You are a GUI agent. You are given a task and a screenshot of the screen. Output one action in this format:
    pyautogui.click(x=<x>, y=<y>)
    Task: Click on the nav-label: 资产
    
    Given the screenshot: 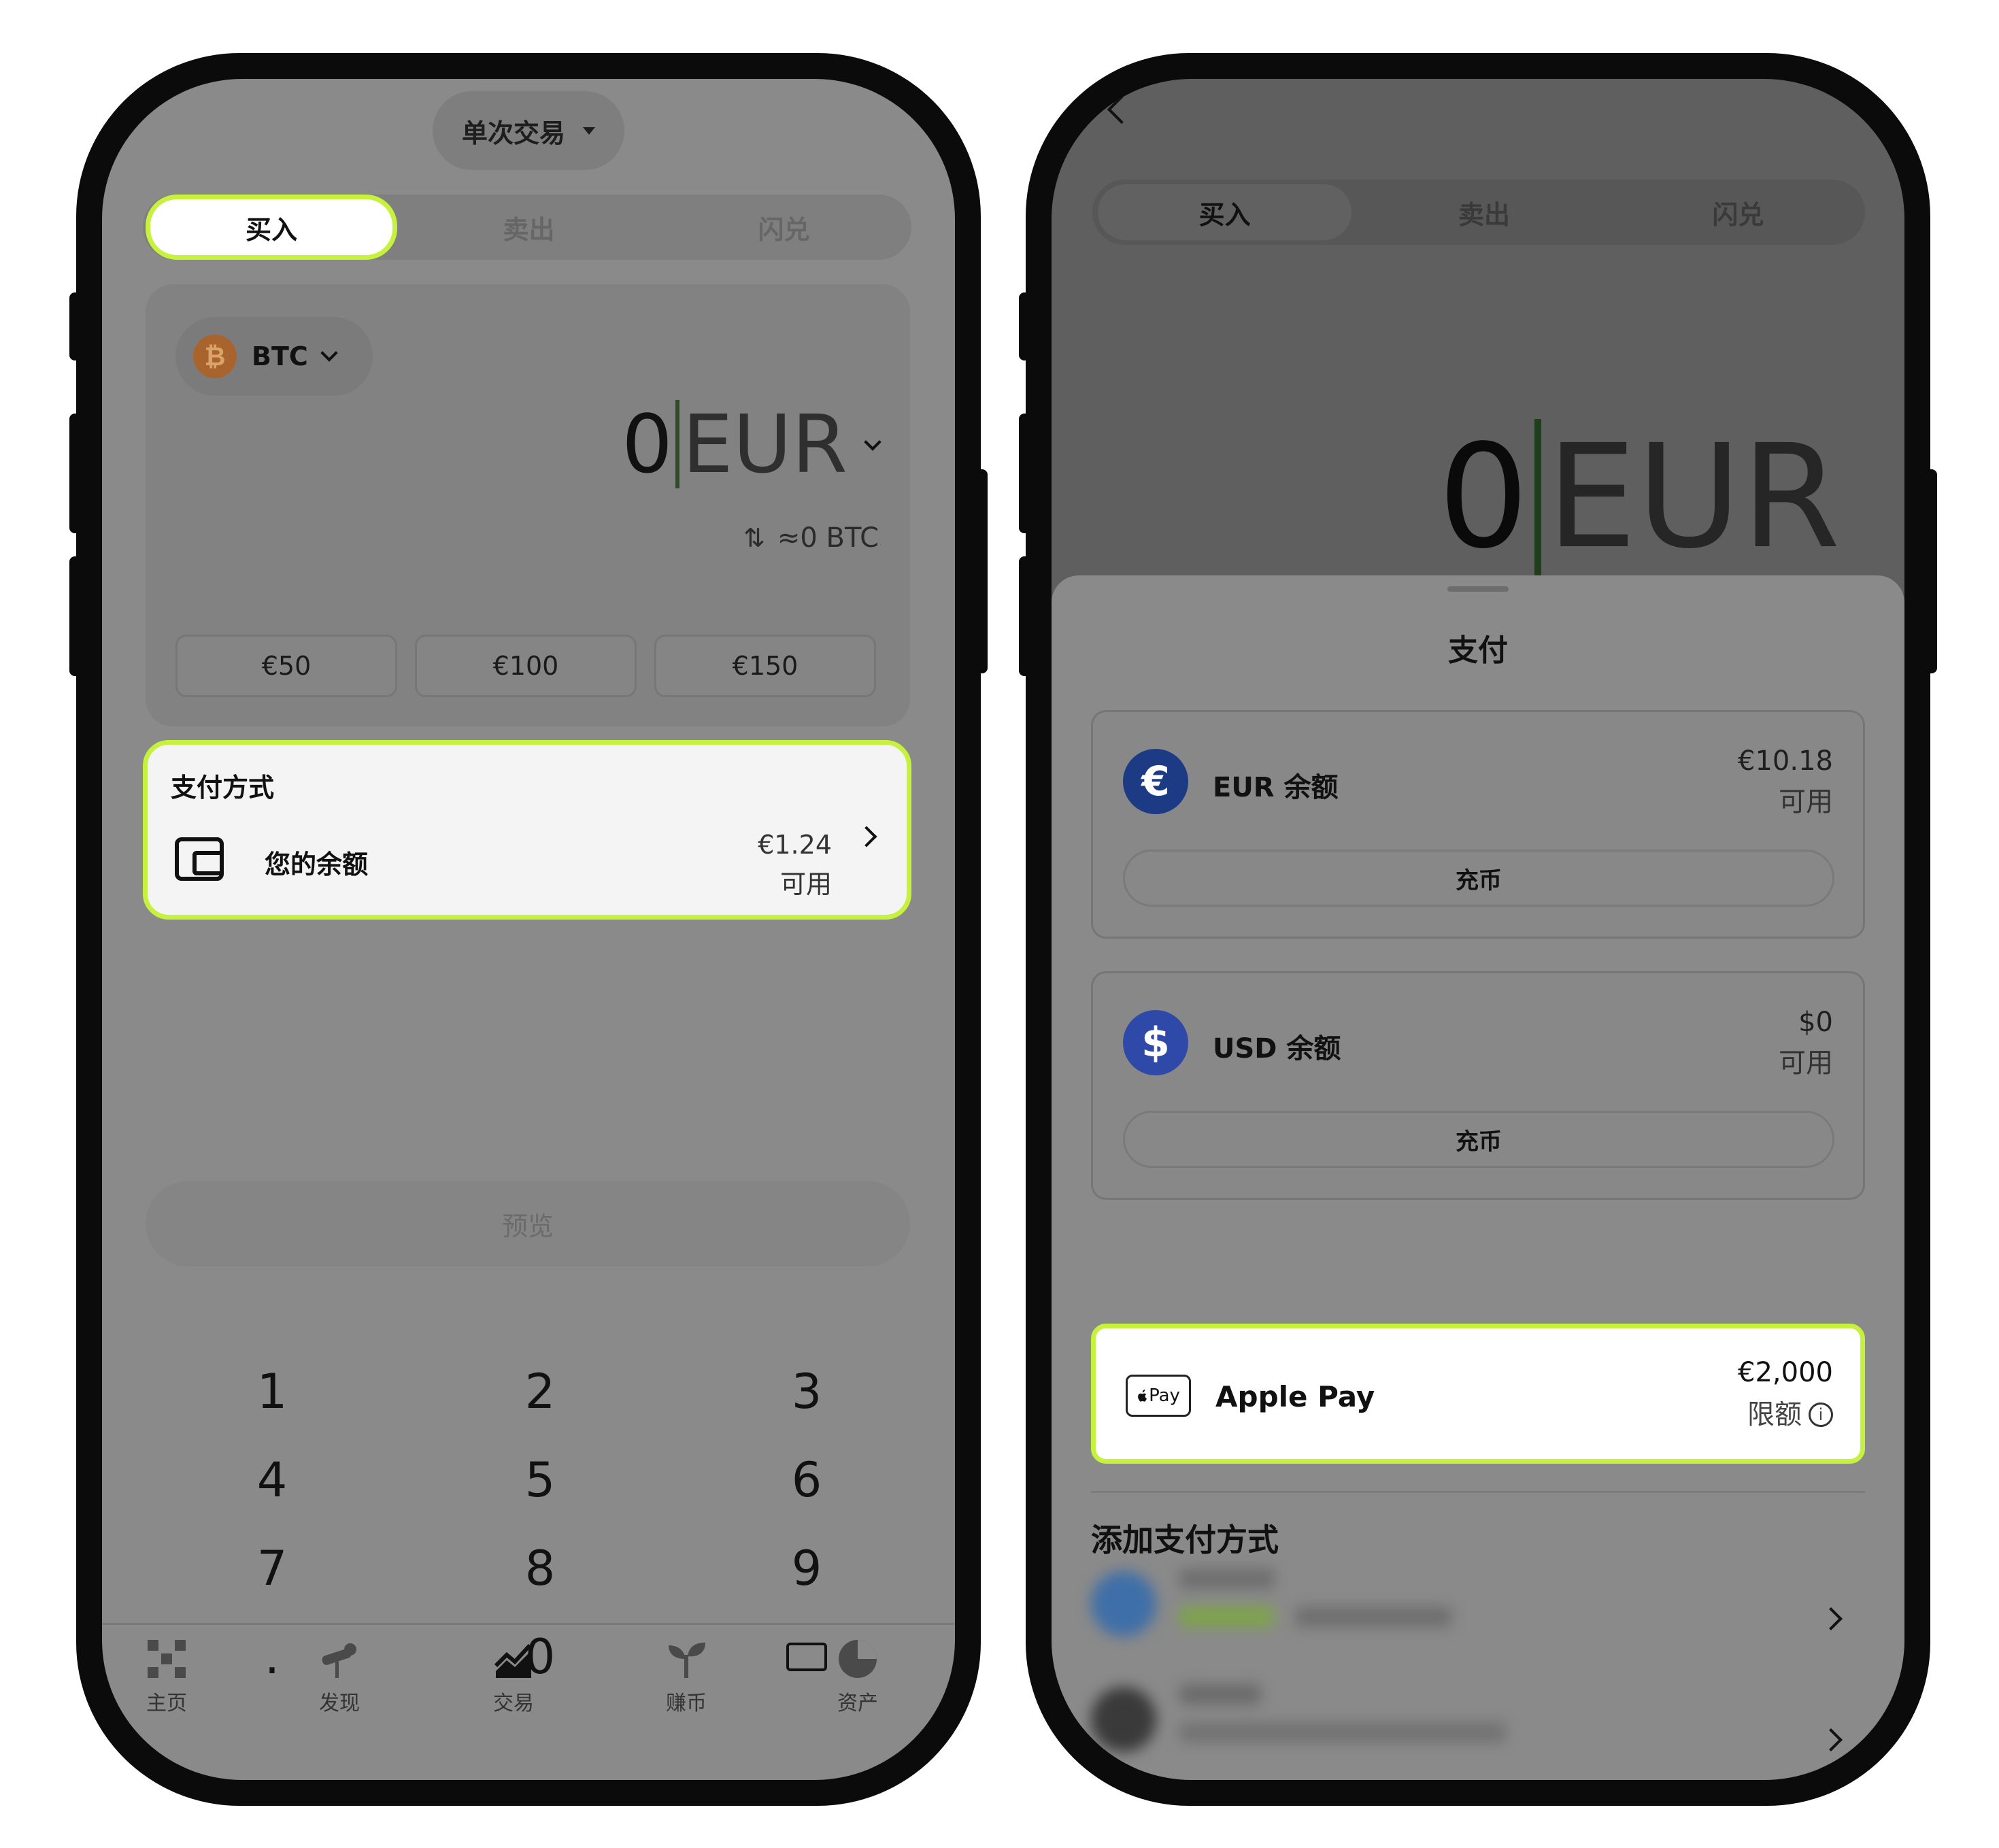 What is the action you would take?
    pyautogui.click(x=857, y=1703)
    